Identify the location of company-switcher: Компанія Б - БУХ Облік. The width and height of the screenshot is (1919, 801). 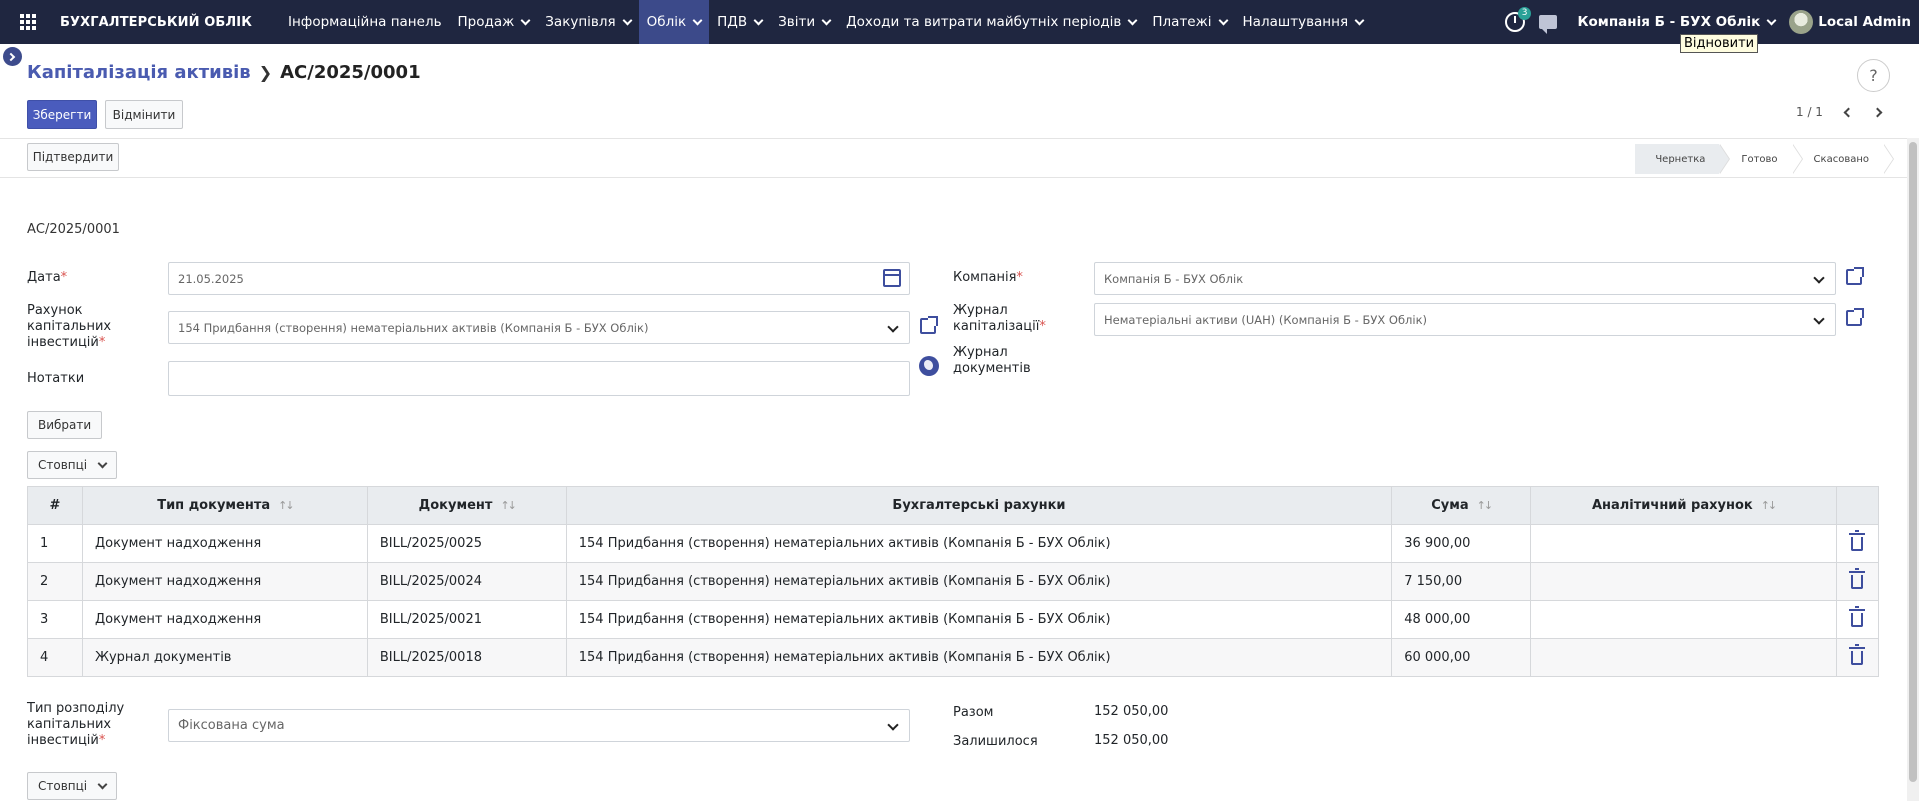
(1677, 22).